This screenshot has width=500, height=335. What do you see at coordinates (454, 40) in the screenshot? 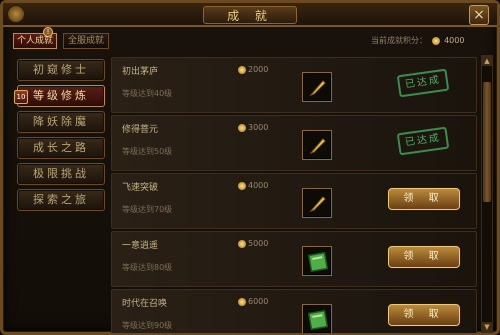
I see `score-value: 4000` at bounding box center [454, 40].